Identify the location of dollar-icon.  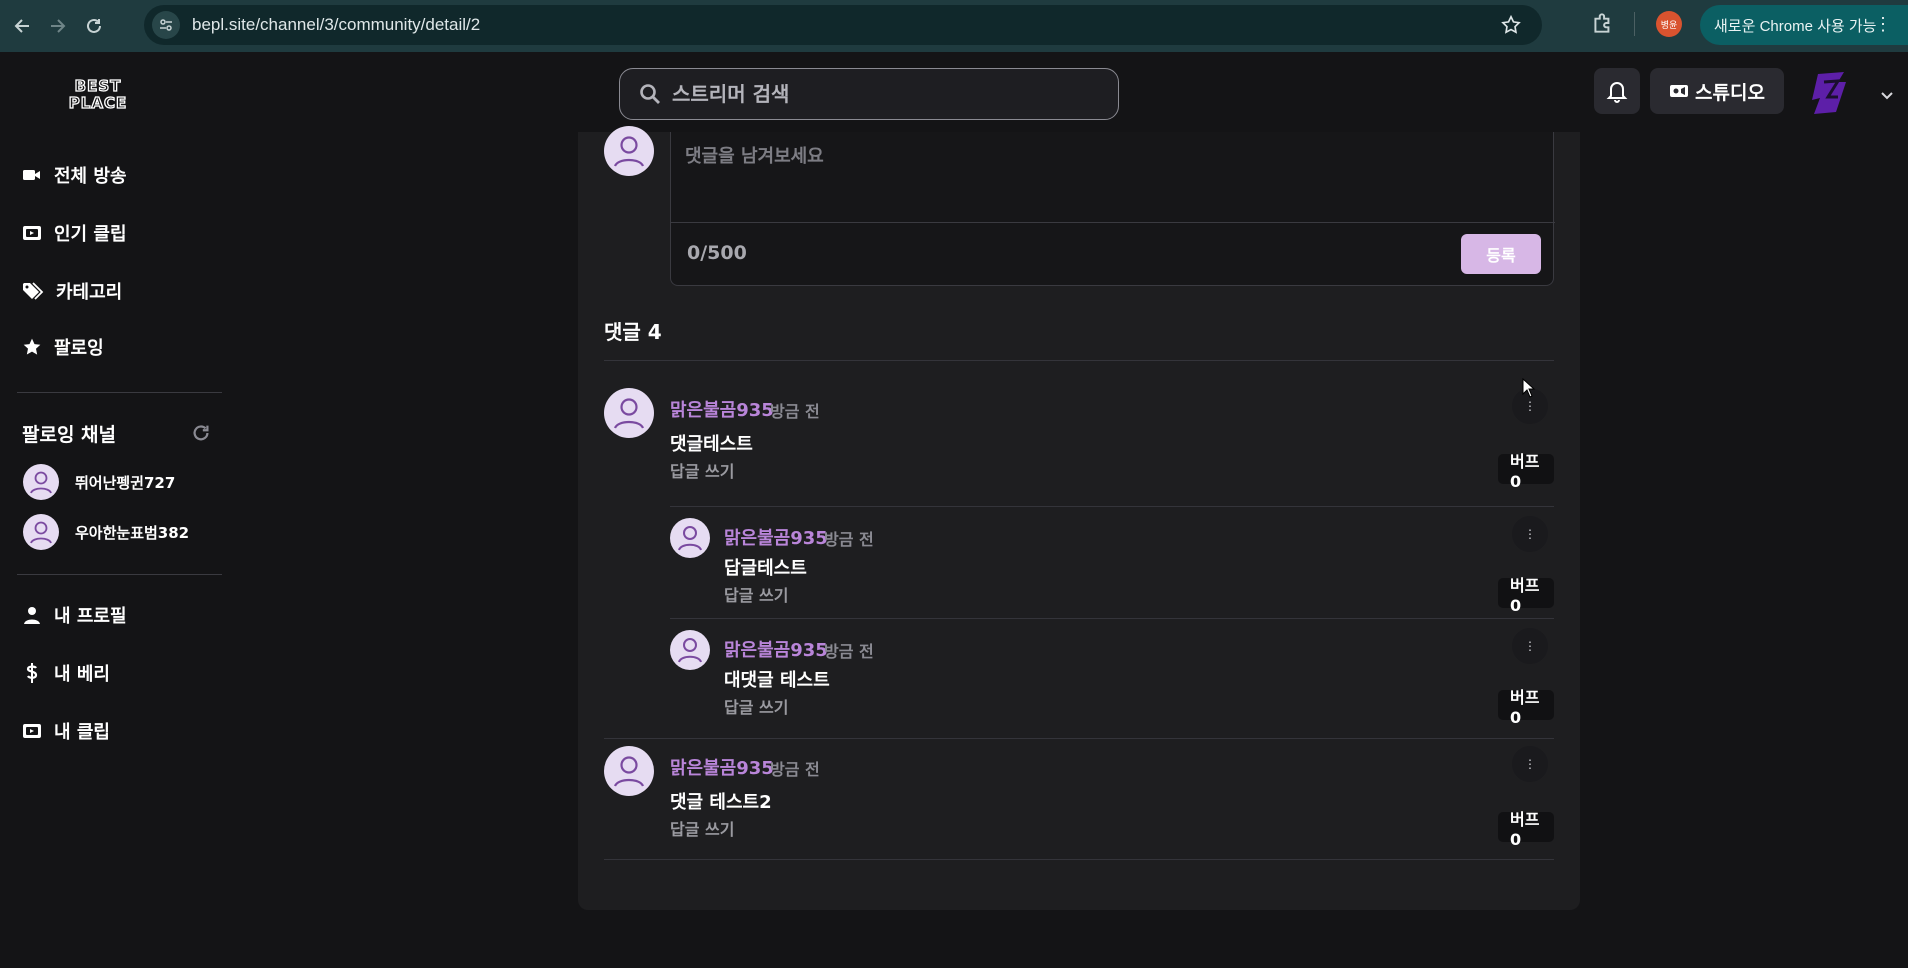
(32, 673).